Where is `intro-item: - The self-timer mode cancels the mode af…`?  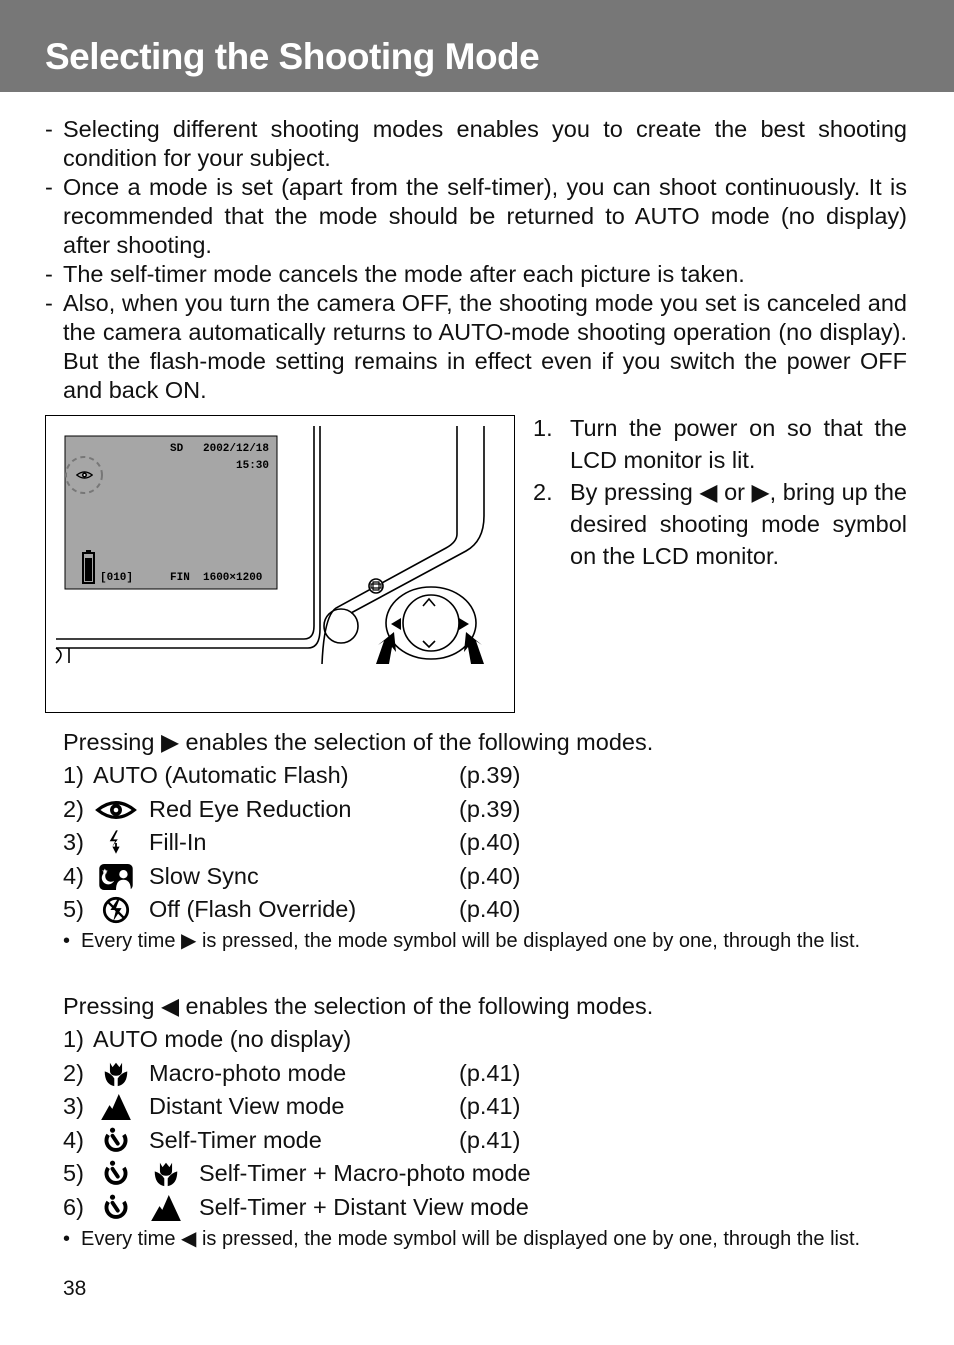 intro-item: - The self-timer mode cancels the mode af… is located at coordinates (395, 274).